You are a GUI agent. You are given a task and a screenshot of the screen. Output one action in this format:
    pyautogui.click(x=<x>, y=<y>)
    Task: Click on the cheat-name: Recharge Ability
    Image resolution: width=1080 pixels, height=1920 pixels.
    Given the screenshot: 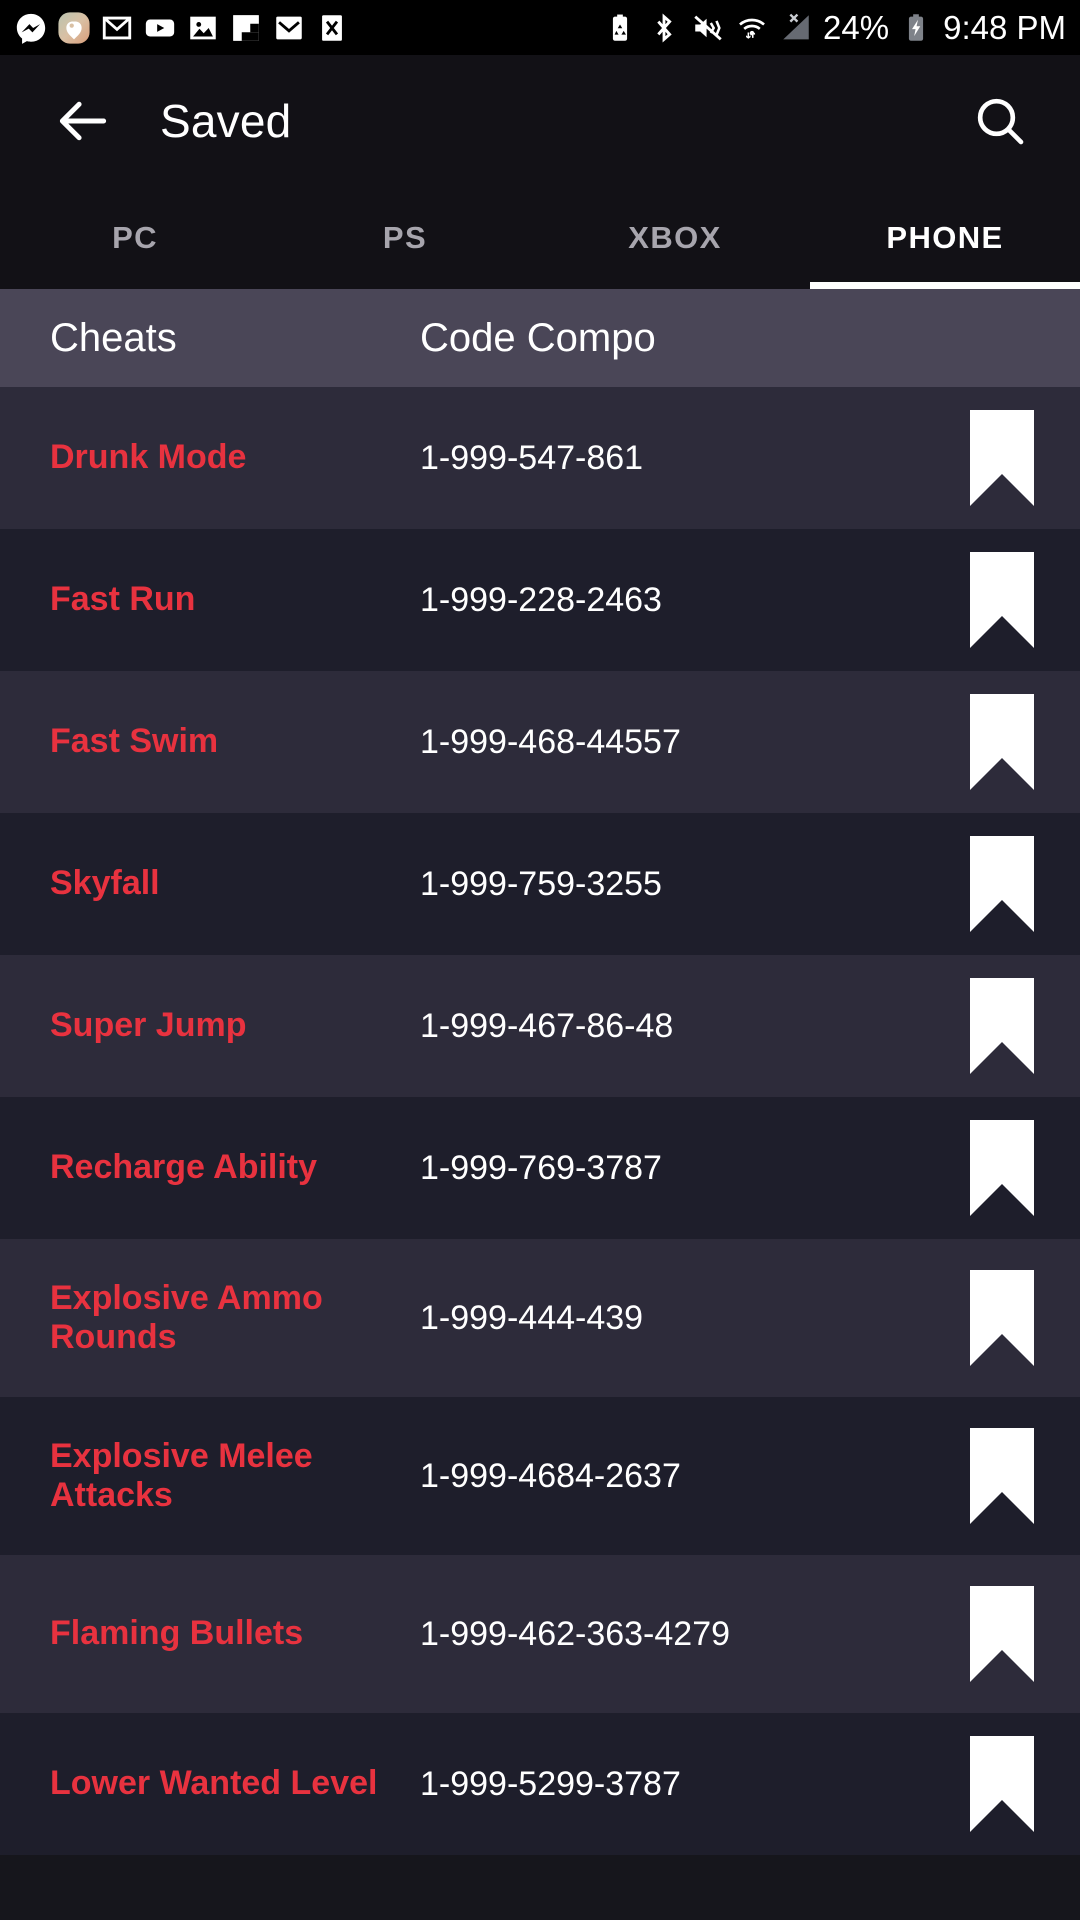 What is the action you would take?
    pyautogui.click(x=184, y=1167)
    